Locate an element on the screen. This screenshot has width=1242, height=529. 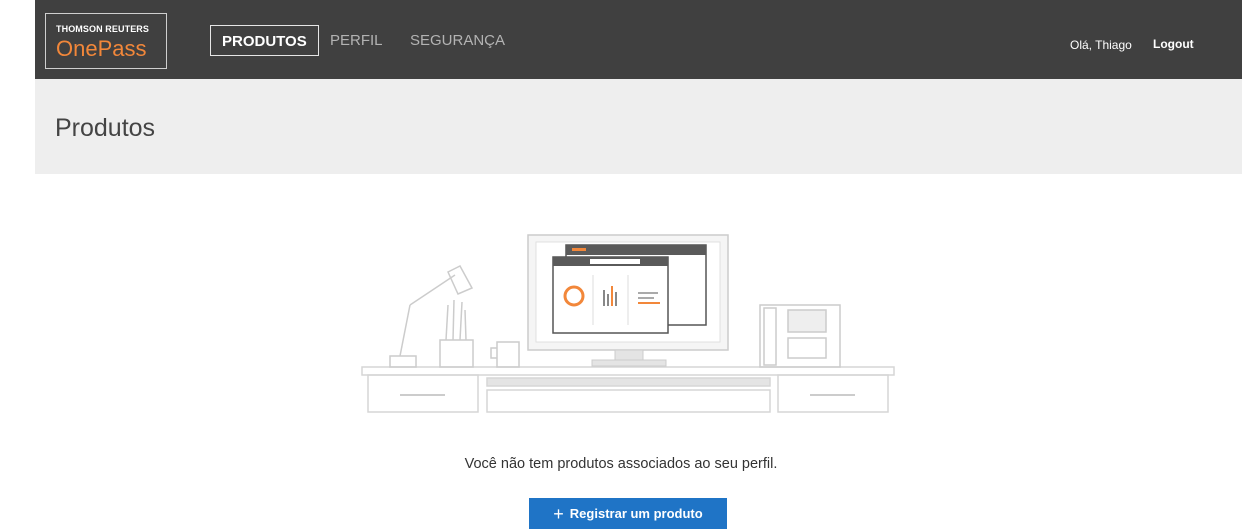
front-window-shape is located at coordinates (610, 295).